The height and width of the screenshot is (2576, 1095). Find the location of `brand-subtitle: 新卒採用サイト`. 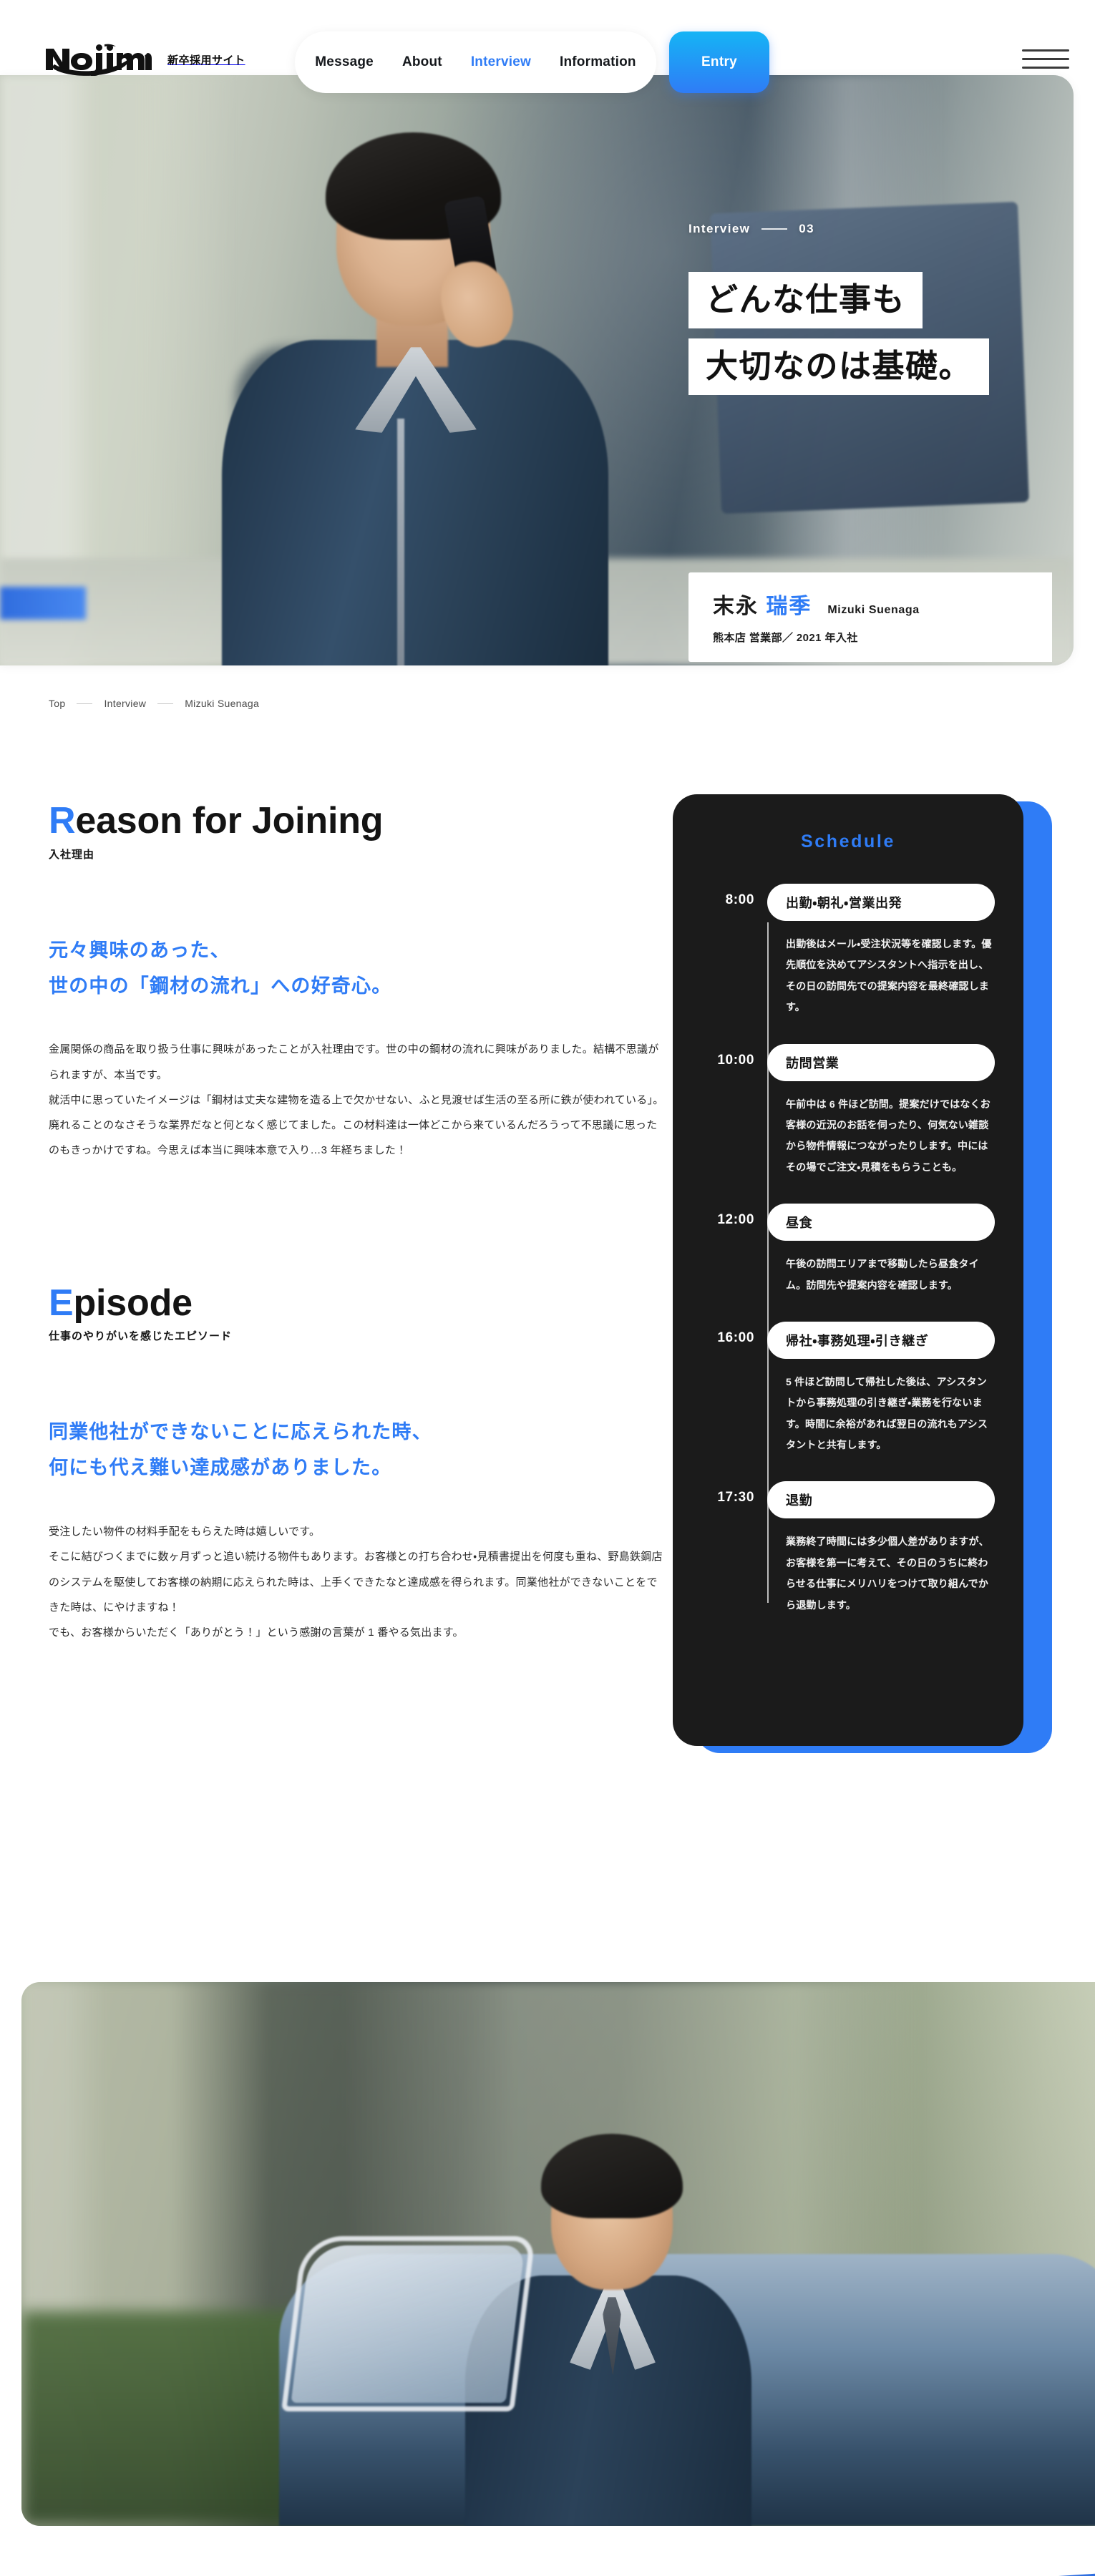

brand-subtitle: 新卒採用サイト is located at coordinates (206, 60).